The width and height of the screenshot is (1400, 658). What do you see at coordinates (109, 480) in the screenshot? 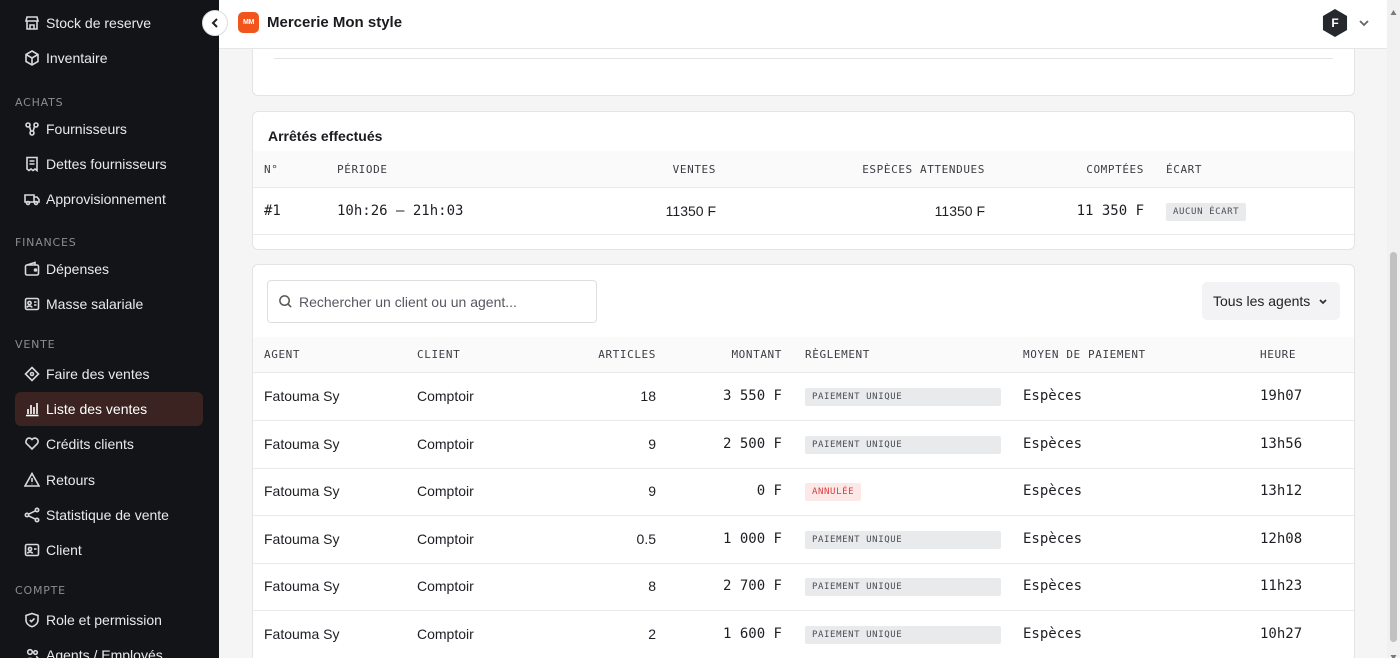
I see `sidebar-item-retours: Retours` at bounding box center [109, 480].